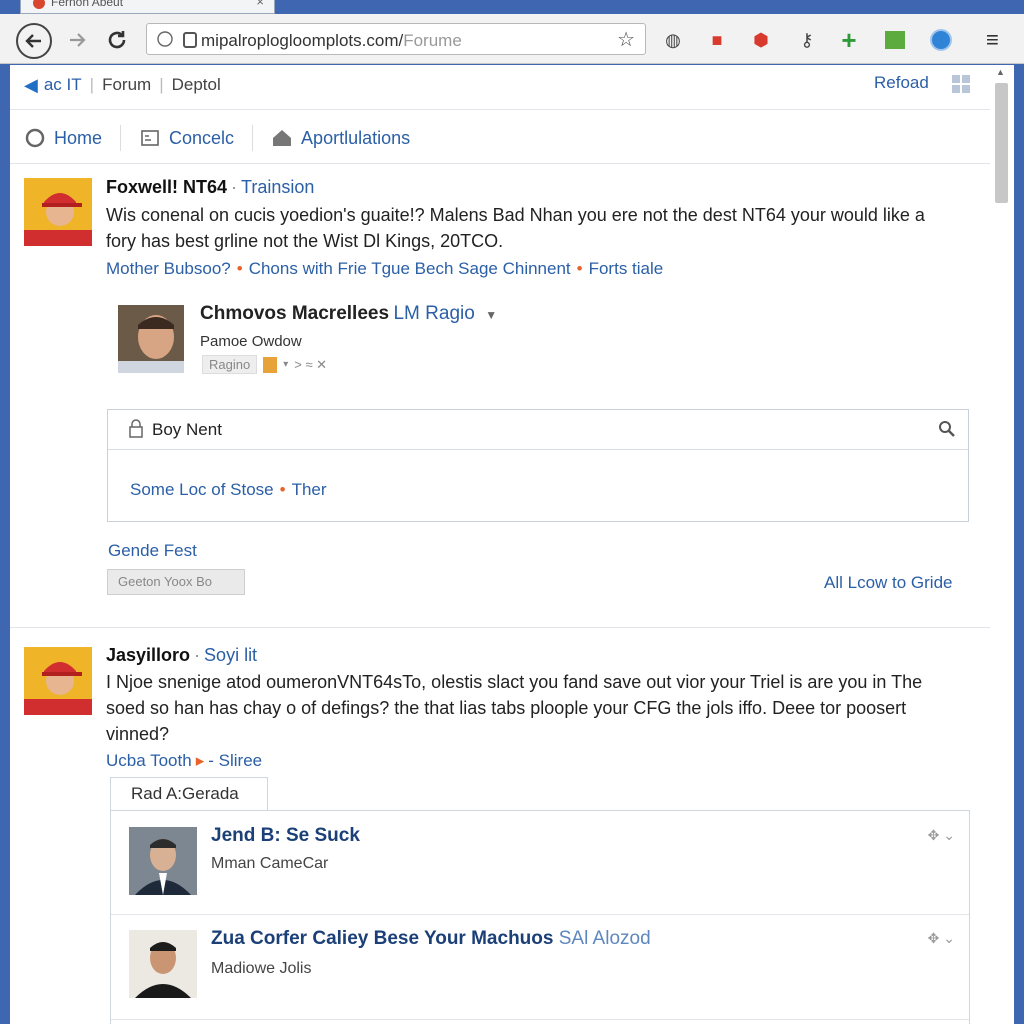 The image size is (1024, 1024). Describe the element at coordinates (235, 760) in the screenshot. I see `tag-link: - Sliree` at that location.